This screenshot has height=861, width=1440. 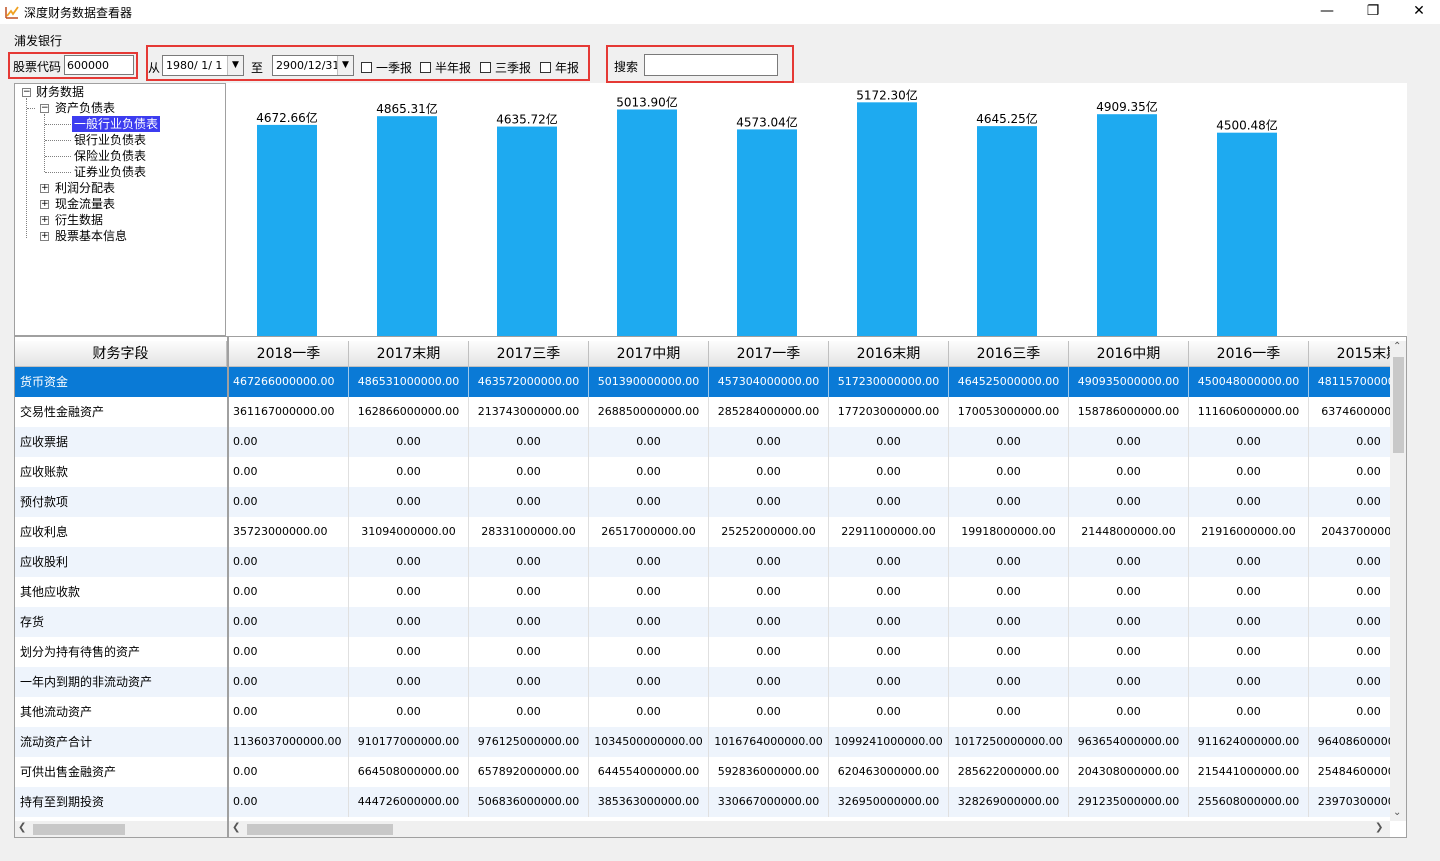 I want to click on search-input, so click(x=711, y=65).